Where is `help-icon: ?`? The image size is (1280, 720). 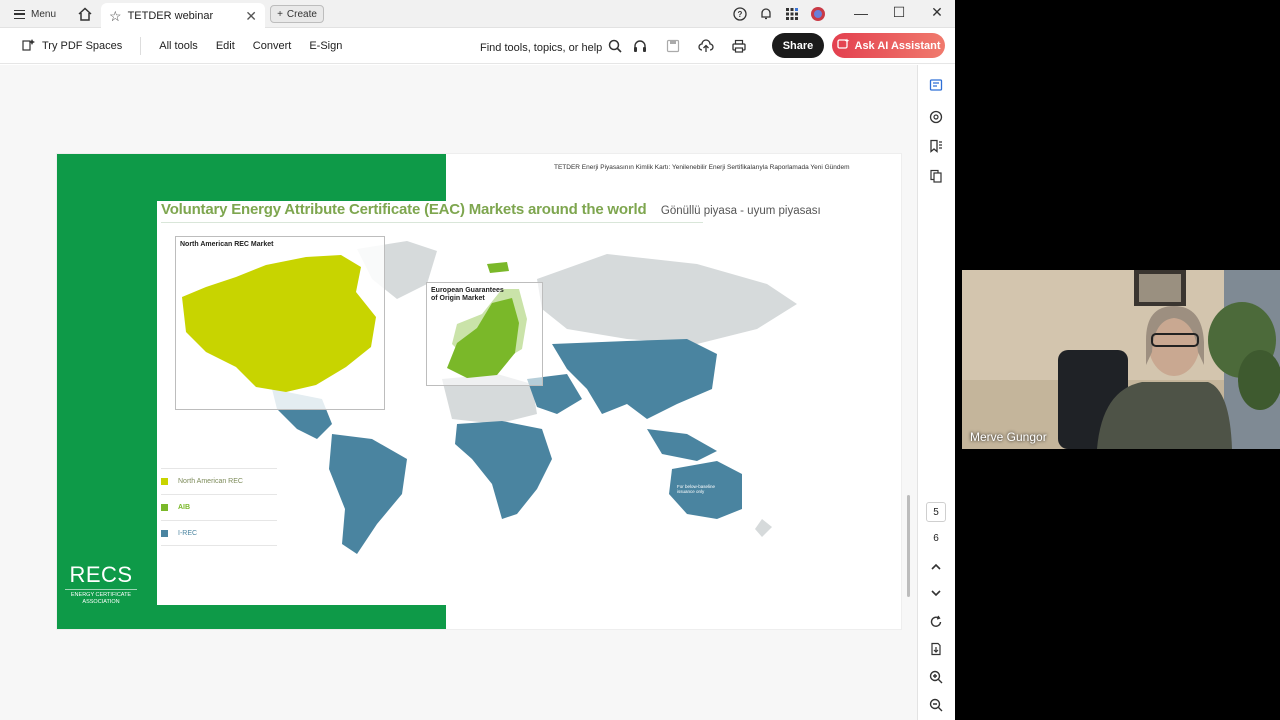 help-icon: ? is located at coordinates (740, 14).